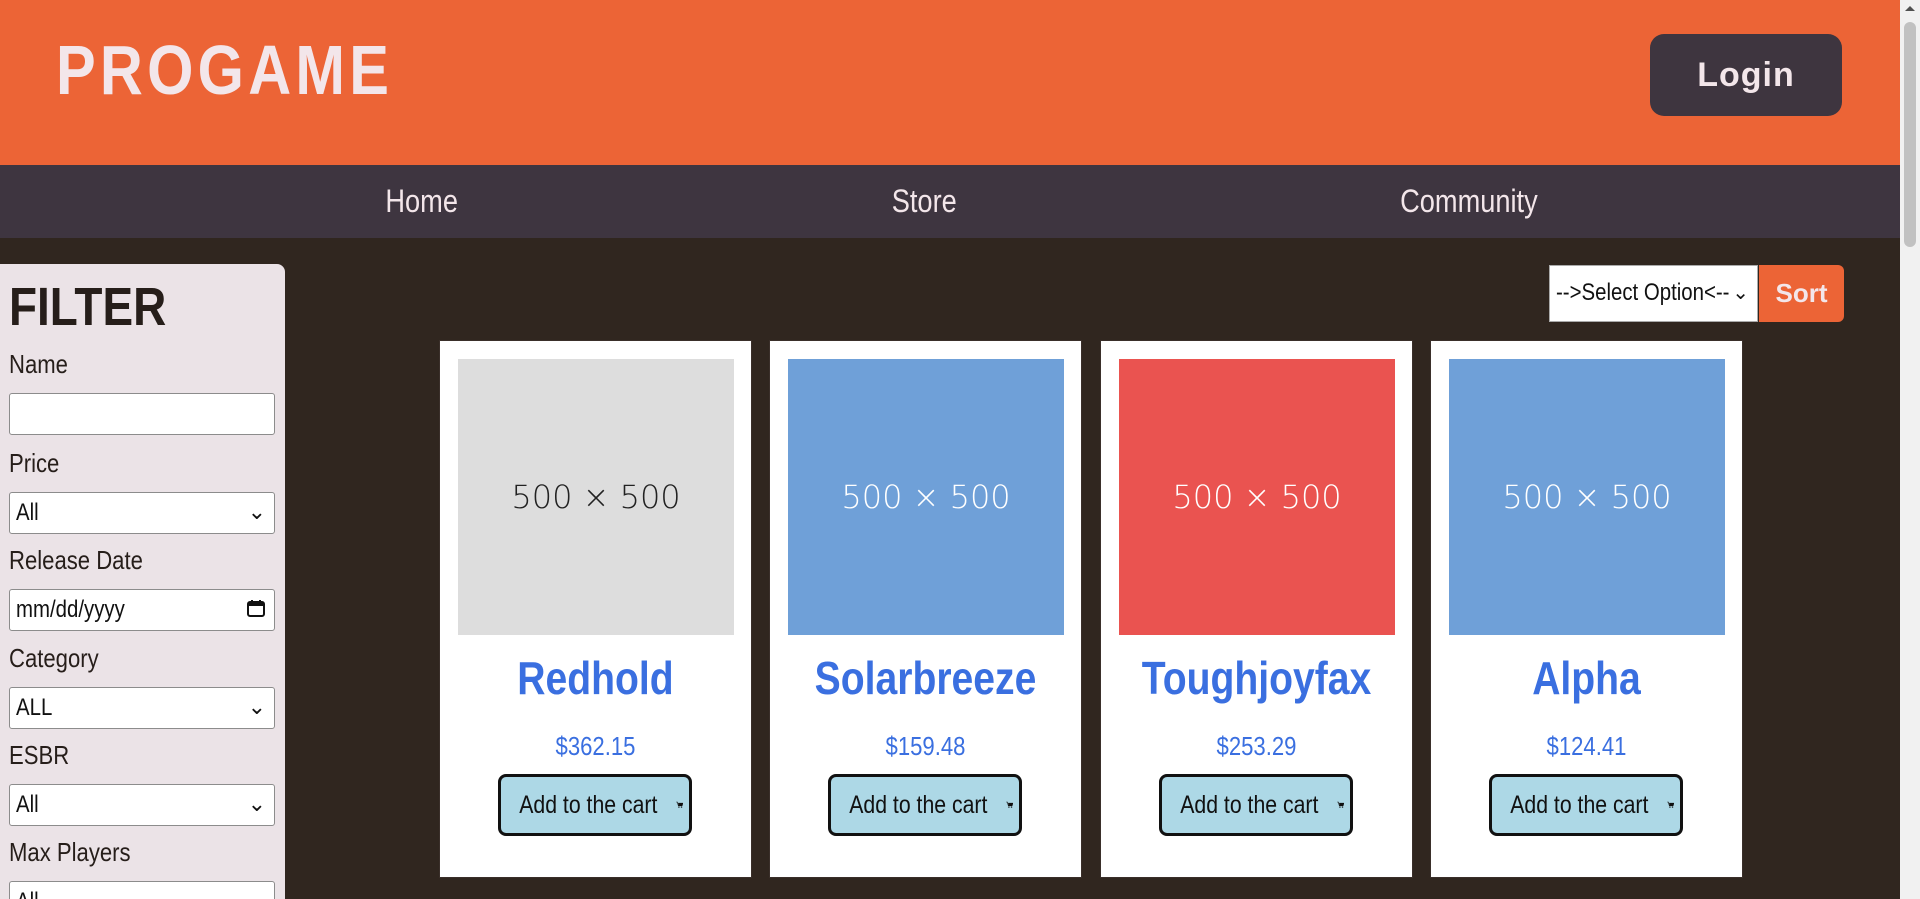 This screenshot has width=1920, height=899. Describe the element at coordinates (1910, 134) in the screenshot. I see `scrollbar-thumb` at that location.